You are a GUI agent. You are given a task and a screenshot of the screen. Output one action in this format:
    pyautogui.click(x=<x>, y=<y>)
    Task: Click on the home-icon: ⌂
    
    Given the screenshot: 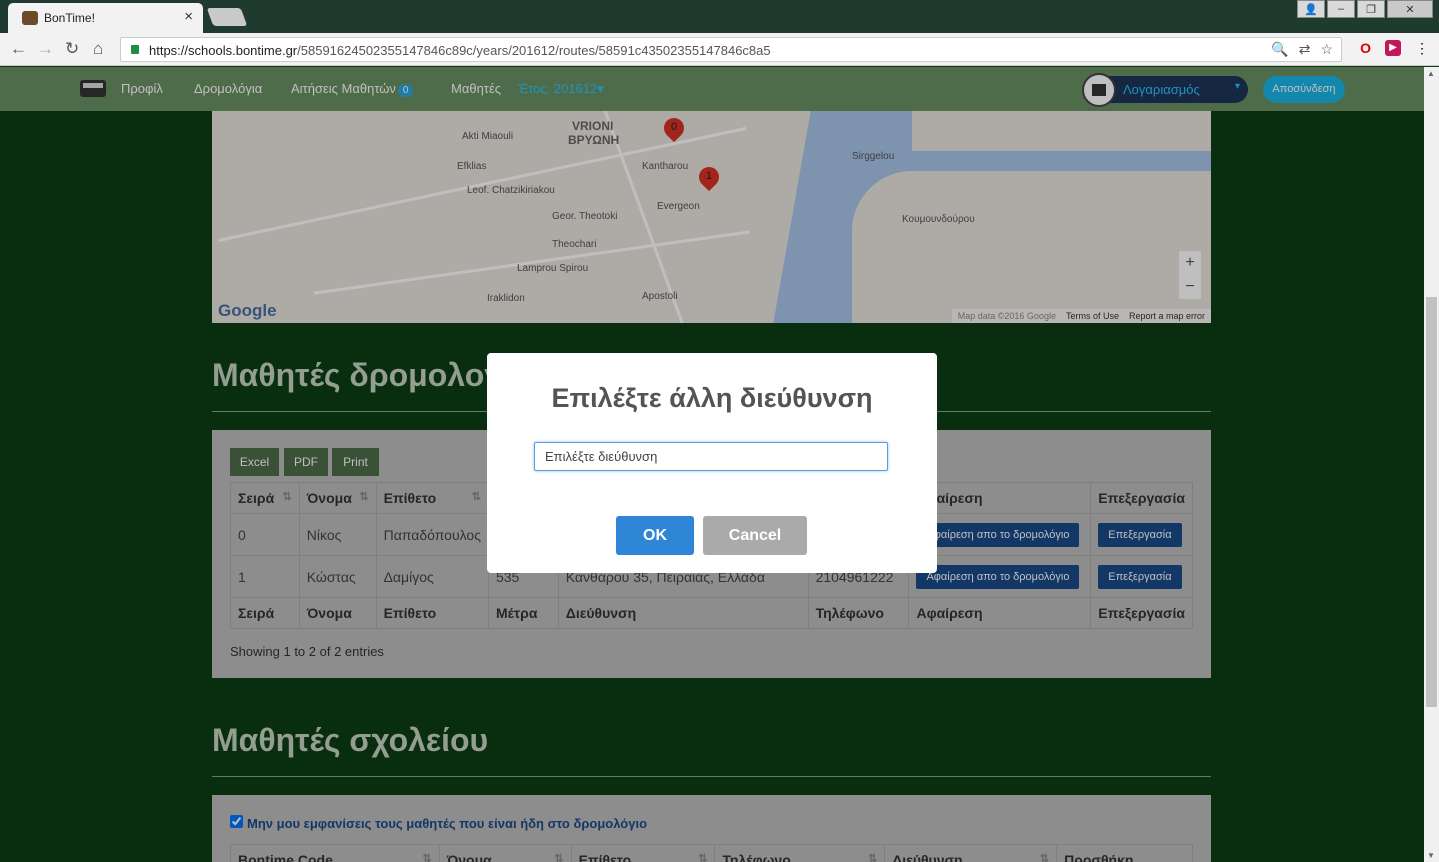 What is the action you would take?
    pyautogui.click(x=98, y=49)
    